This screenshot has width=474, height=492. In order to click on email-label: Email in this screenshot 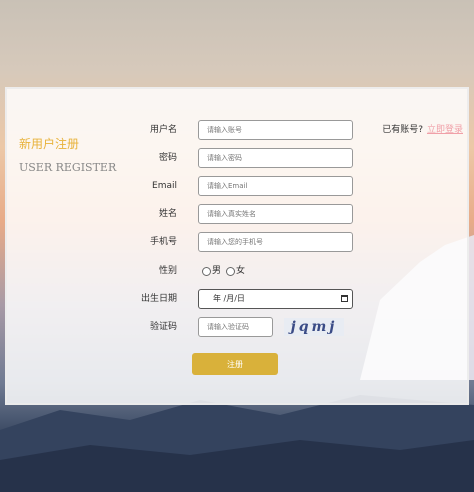, I will do `click(164, 186)`.